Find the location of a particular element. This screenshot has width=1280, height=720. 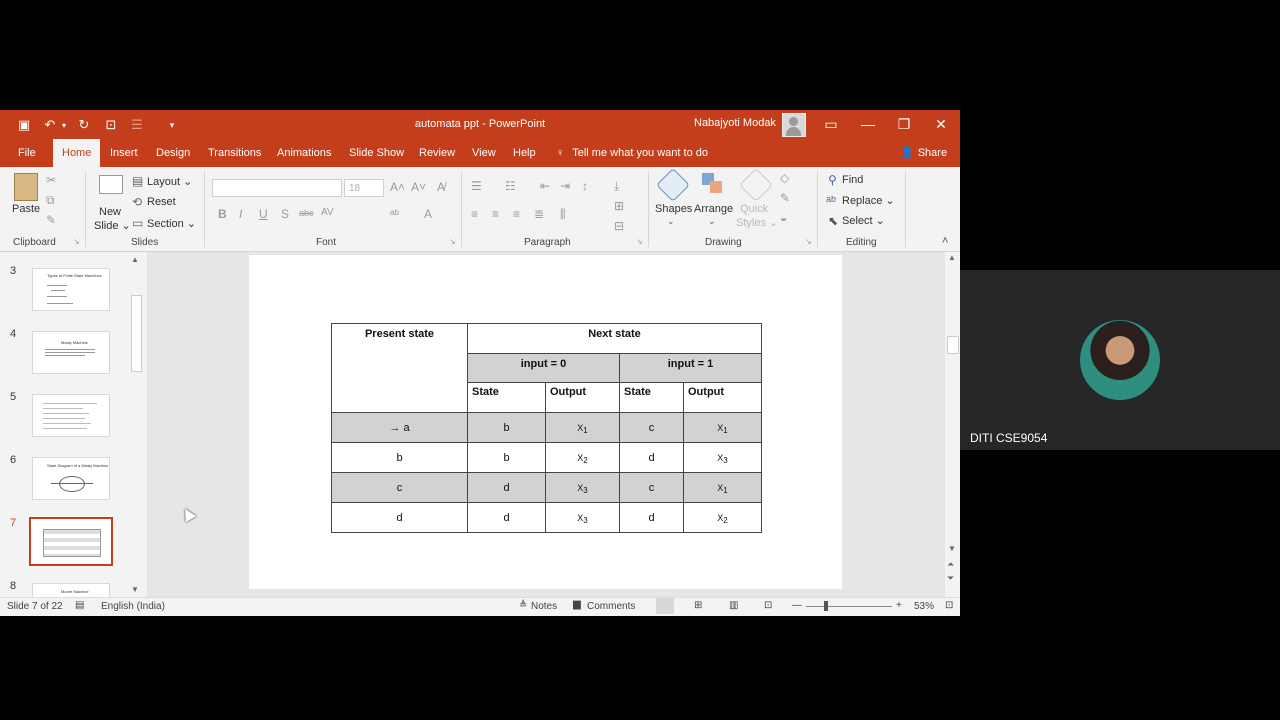

align-text-icon: ⊞ is located at coordinates (619, 206).